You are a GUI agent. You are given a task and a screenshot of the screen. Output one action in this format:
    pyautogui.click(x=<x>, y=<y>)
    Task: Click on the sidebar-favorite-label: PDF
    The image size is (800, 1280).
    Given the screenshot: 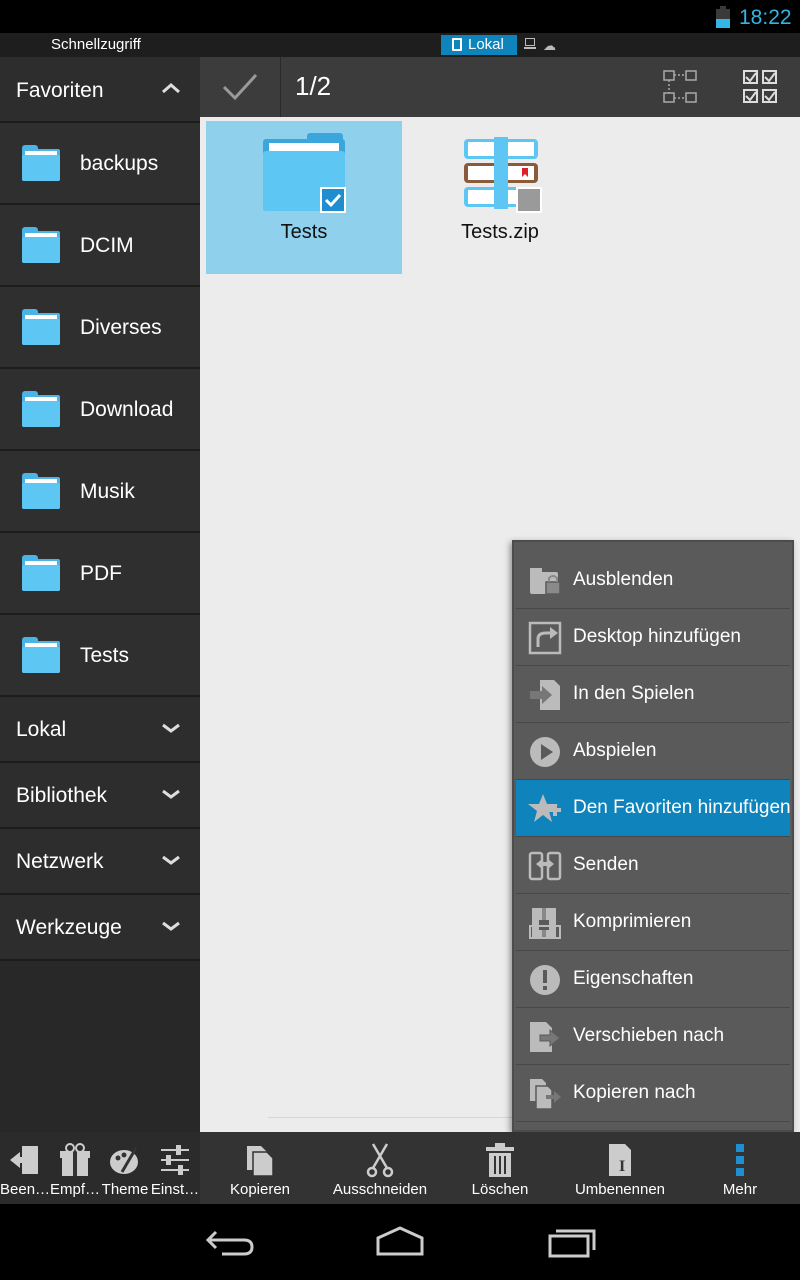 What is the action you would take?
    pyautogui.click(x=101, y=573)
    